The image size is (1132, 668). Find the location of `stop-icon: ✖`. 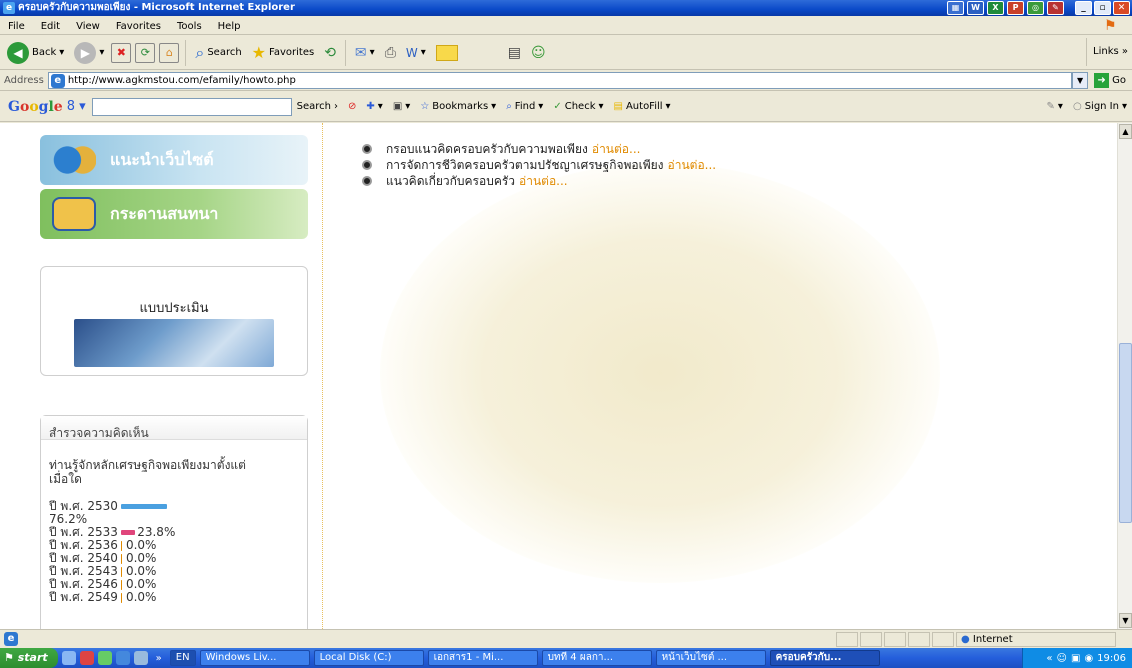

stop-icon: ✖ is located at coordinates (121, 52).